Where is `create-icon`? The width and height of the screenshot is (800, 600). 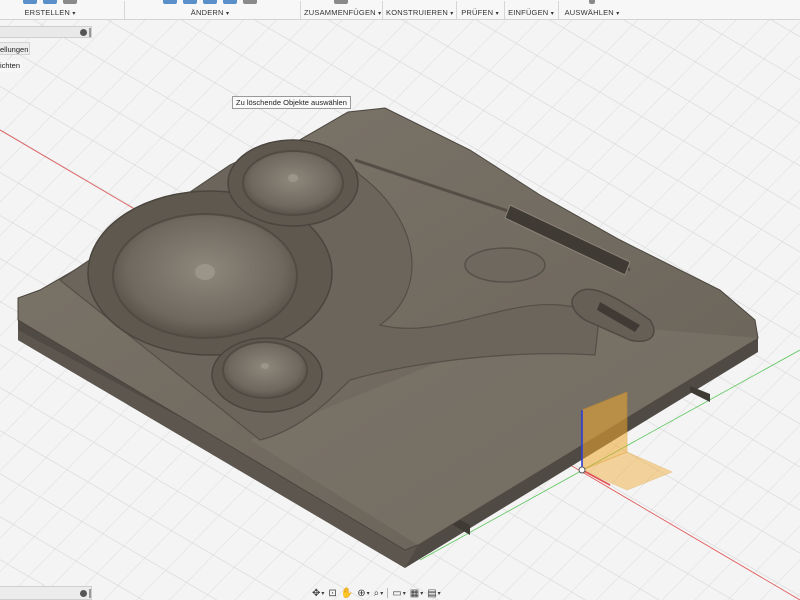
create-icon is located at coordinates (30, 2).